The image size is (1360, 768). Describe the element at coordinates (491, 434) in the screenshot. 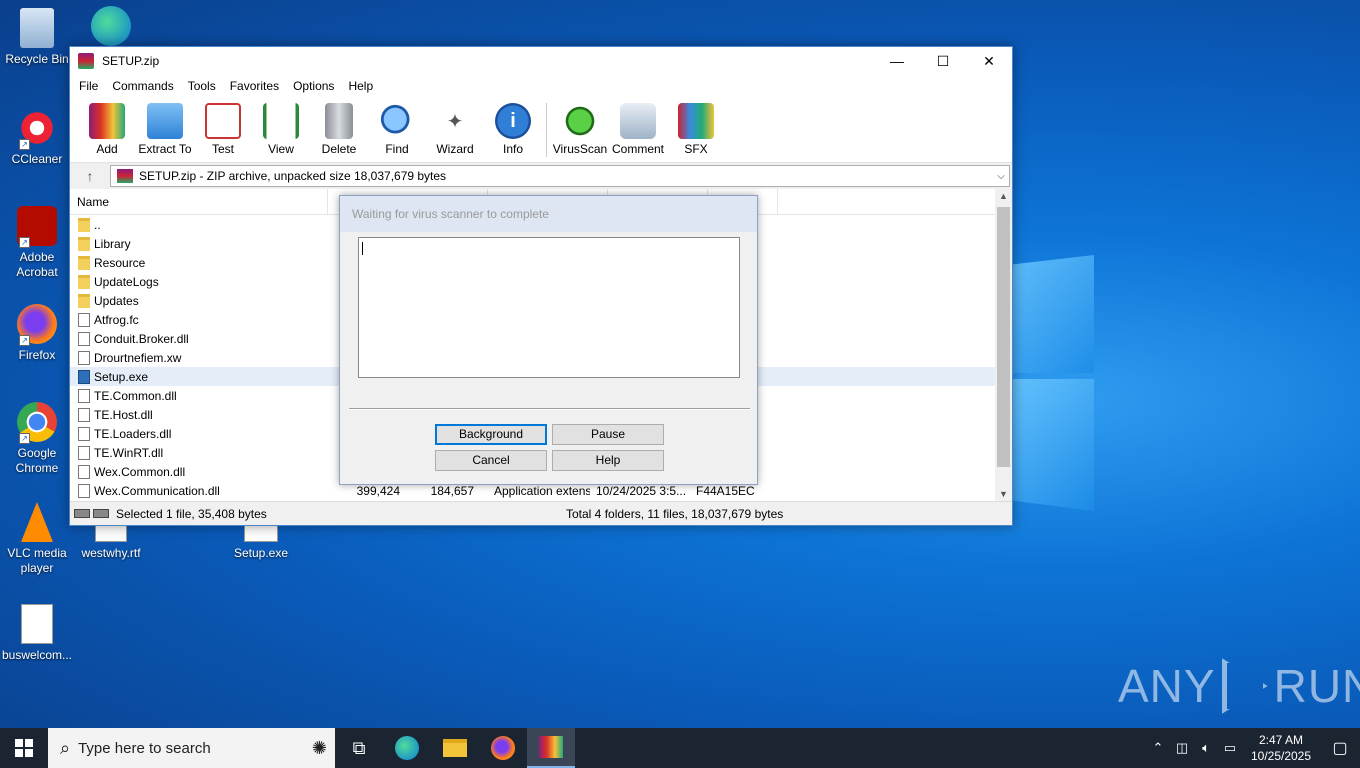

I see `background-button: Background` at that location.